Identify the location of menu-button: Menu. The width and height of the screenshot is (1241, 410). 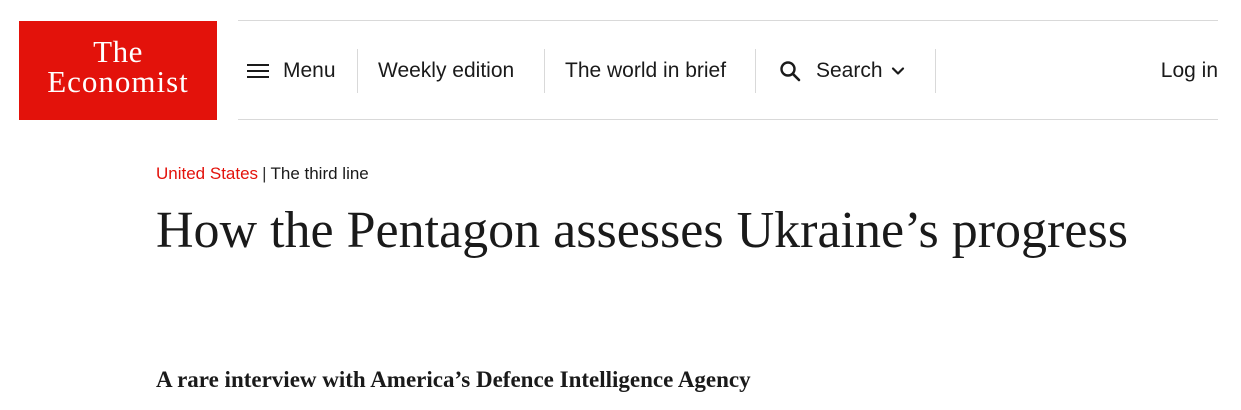
(291, 71).